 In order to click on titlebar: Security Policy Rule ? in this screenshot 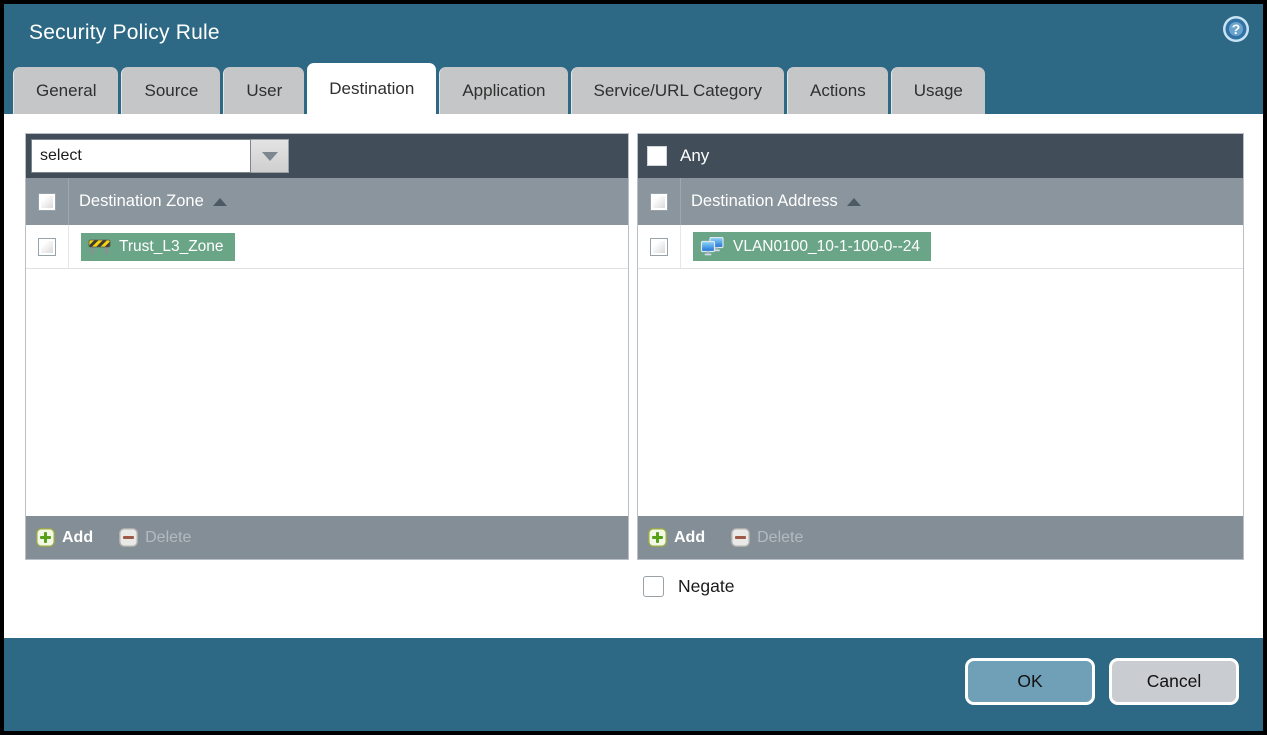, I will do `click(633, 33)`.